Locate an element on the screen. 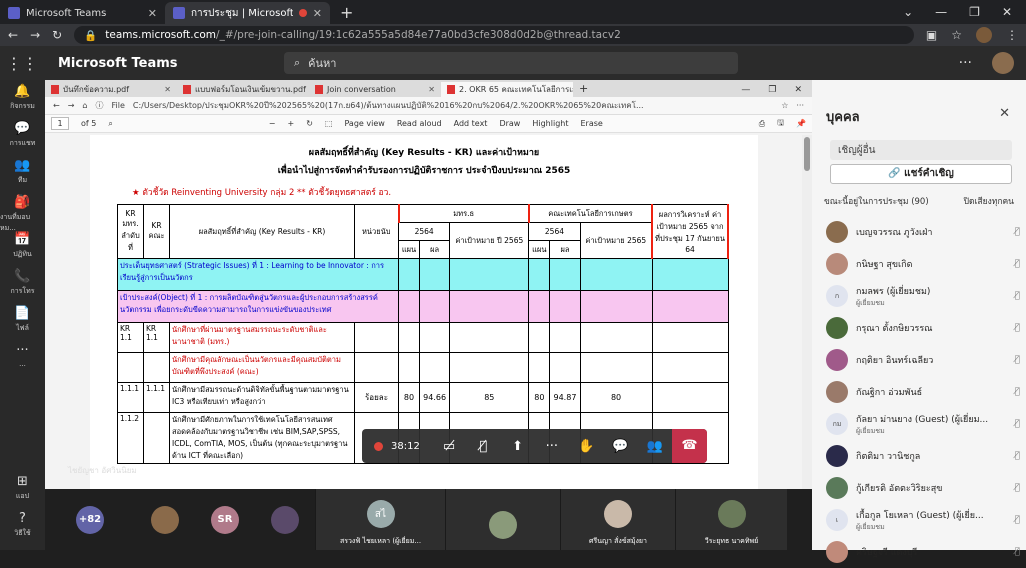  pin-icon: 📌 is located at coordinates (801, 123).